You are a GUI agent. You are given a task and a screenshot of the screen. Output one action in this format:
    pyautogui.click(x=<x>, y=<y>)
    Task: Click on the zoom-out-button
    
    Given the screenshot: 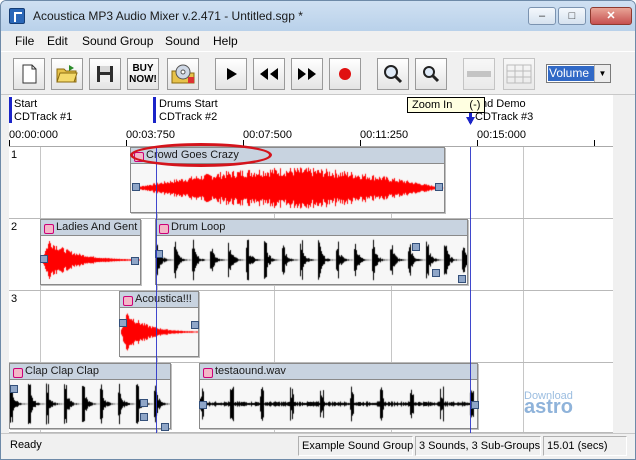 What is the action you would take?
    pyautogui.click(x=393, y=74)
    